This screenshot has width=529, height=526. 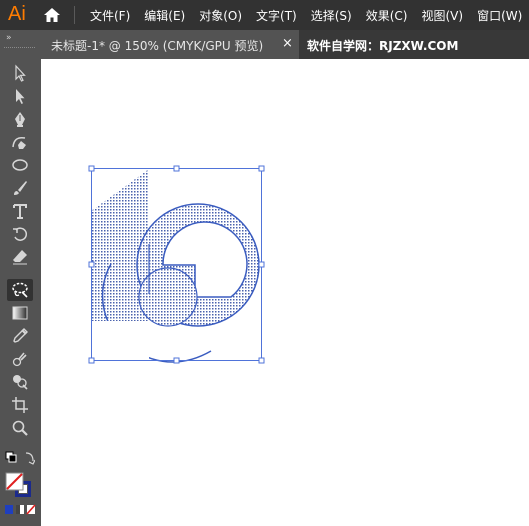 What do you see at coordinates (19, 48) in the screenshot?
I see `panel-grip` at bounding box center [19, 48].